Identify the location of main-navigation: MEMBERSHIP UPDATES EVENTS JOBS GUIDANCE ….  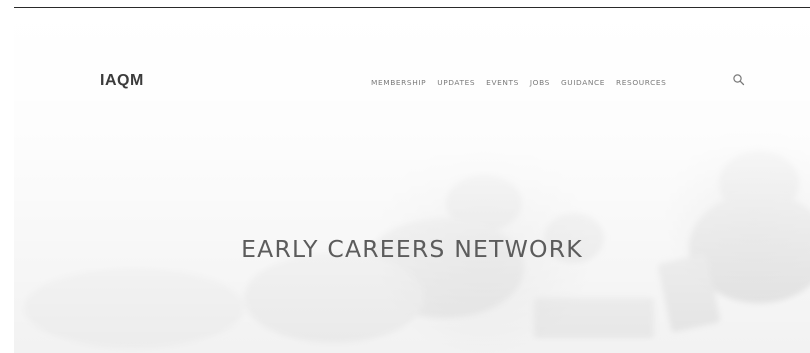
(518, 82).